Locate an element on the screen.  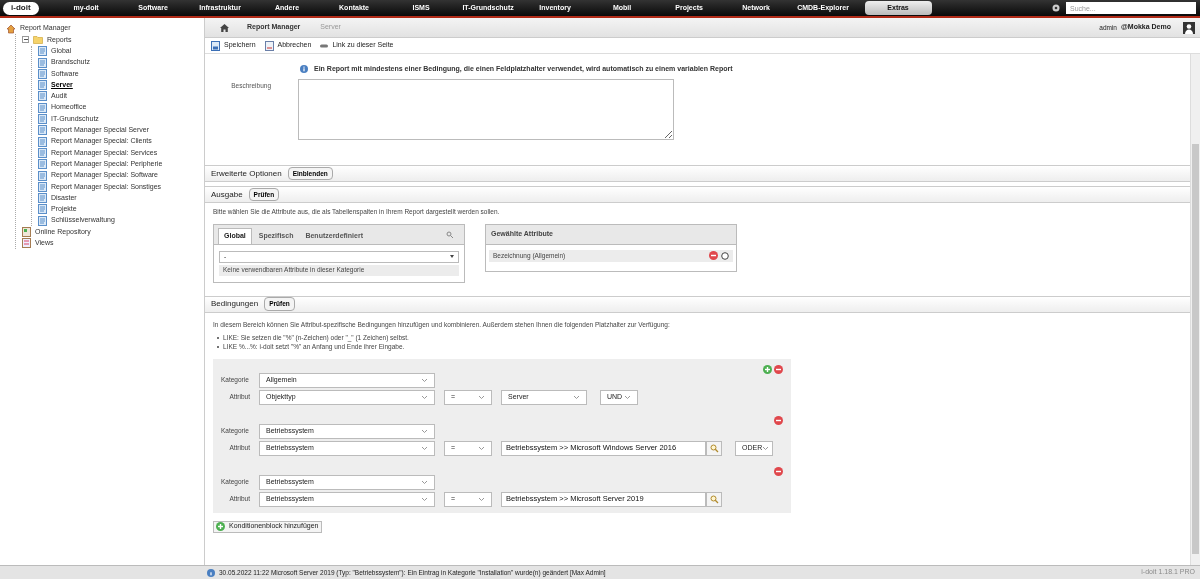
settings-icon is located at coordinates (1056, 8).